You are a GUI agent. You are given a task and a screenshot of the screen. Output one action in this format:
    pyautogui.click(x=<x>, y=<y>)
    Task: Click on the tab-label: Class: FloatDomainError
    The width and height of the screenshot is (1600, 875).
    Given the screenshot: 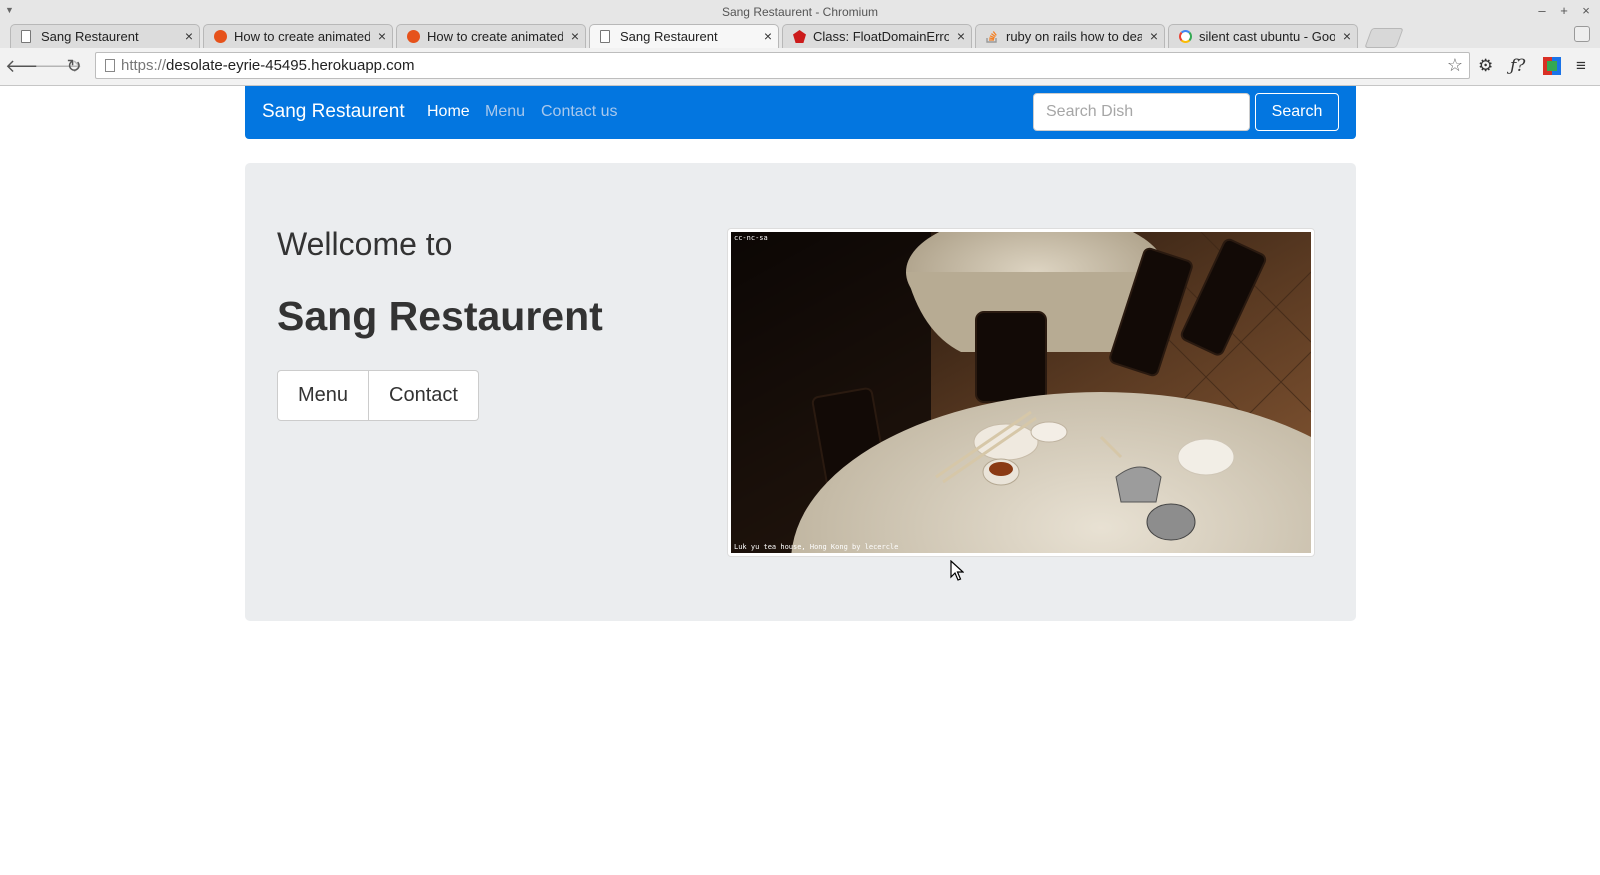 What is the action you would take?
    pyautogui.click(x=881, y=36)
    